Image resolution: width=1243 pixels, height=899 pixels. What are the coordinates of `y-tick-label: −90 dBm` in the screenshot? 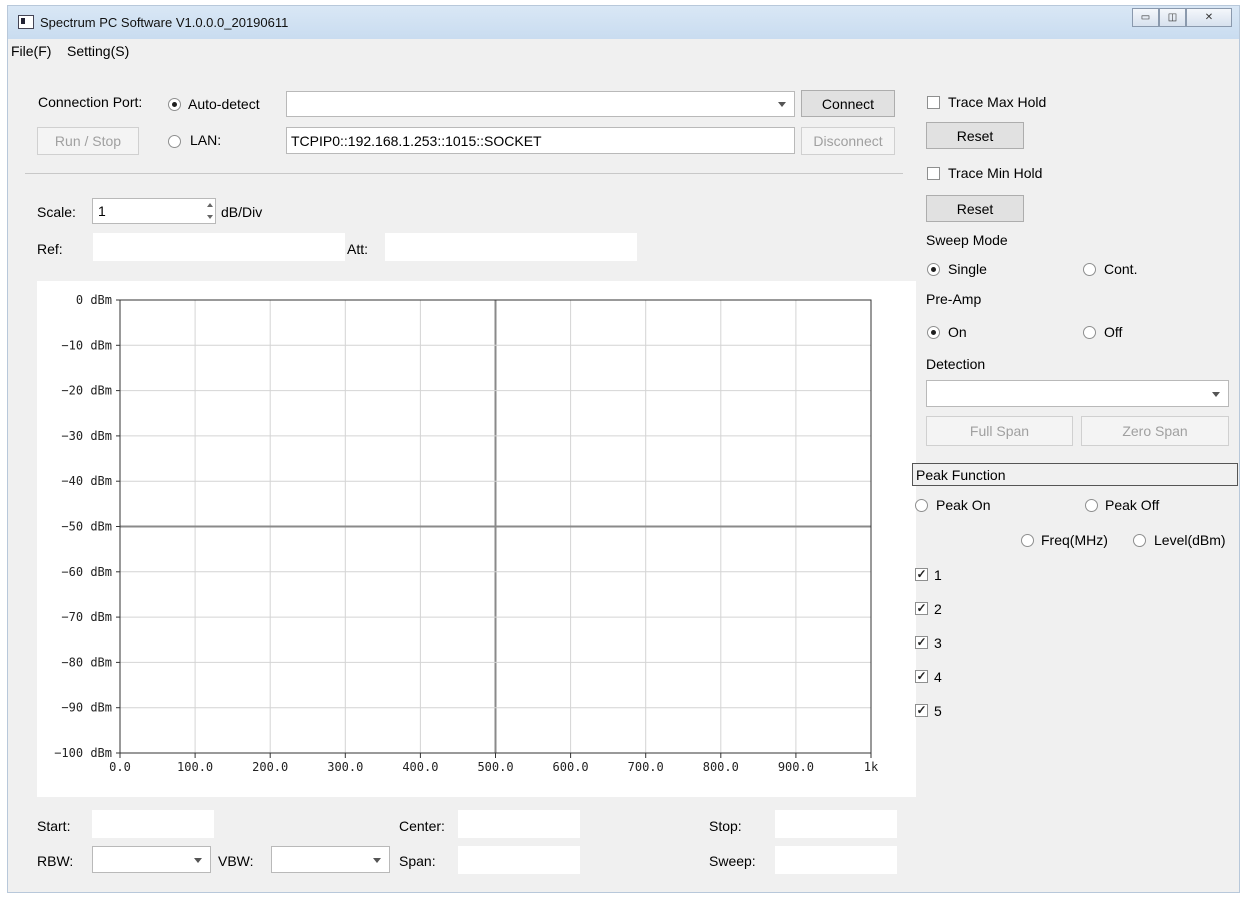 It's located at (86, 708).